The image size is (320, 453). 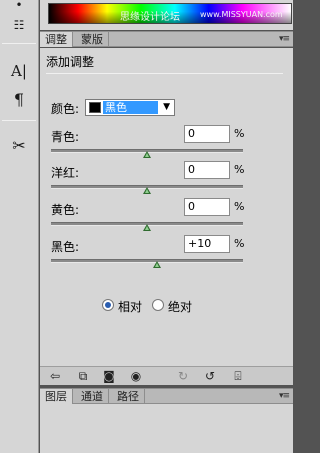 What do you see at coordinates (65, 210) in the screenshot?
I see `slider-label: 黄色:` at bounding box center [65, 210].